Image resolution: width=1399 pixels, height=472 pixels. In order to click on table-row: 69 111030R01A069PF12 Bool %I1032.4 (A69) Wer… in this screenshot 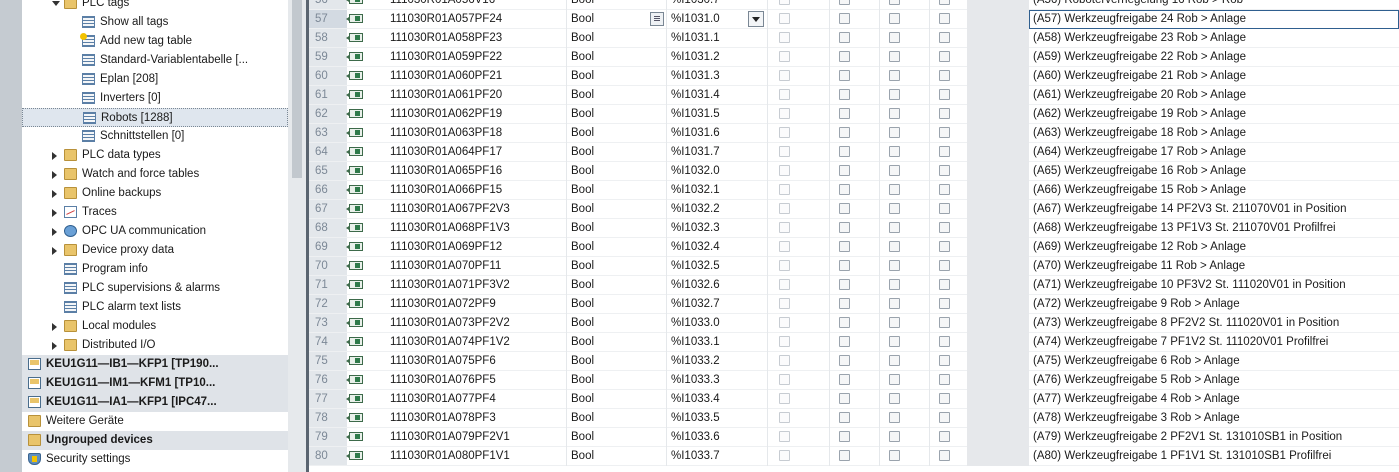, I will do `click(854, 247)`.